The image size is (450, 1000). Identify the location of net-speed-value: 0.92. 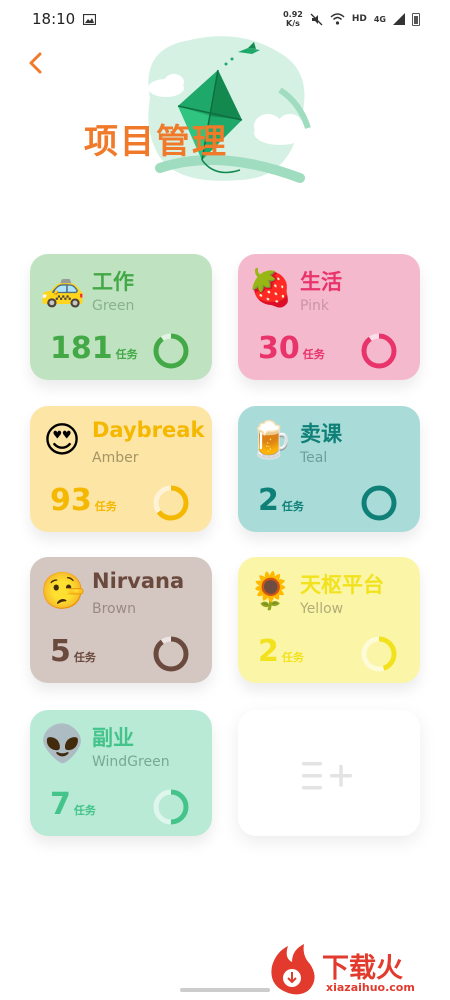
(293, 14).